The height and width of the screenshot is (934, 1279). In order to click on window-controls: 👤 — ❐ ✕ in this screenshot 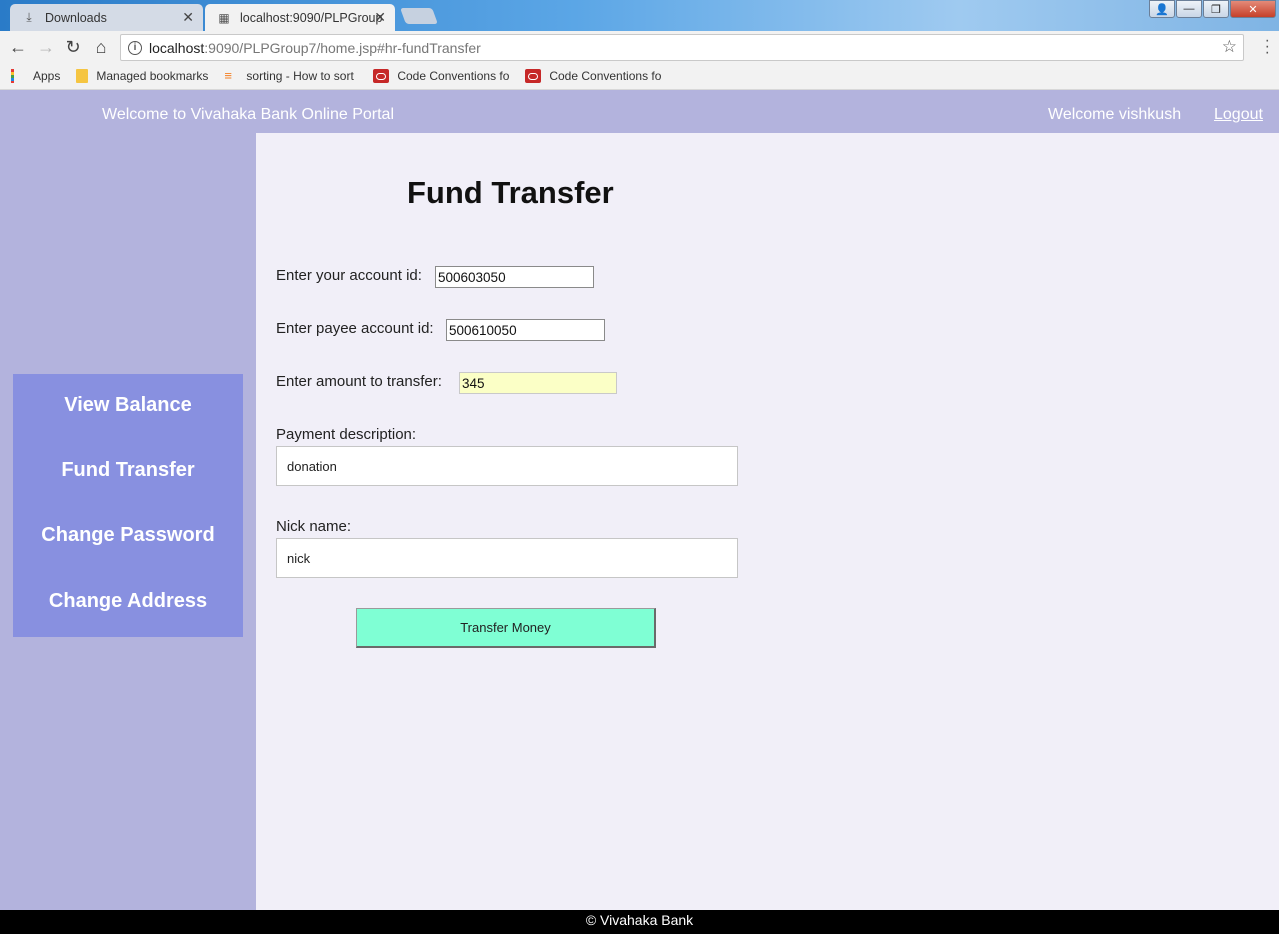, I will do `click(1212, 9)`.